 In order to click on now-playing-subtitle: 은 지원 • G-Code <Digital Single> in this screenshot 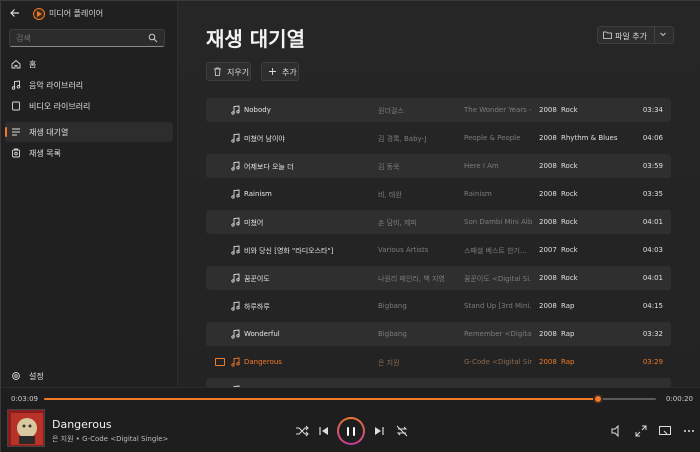, I will do `click(110, 439)`.